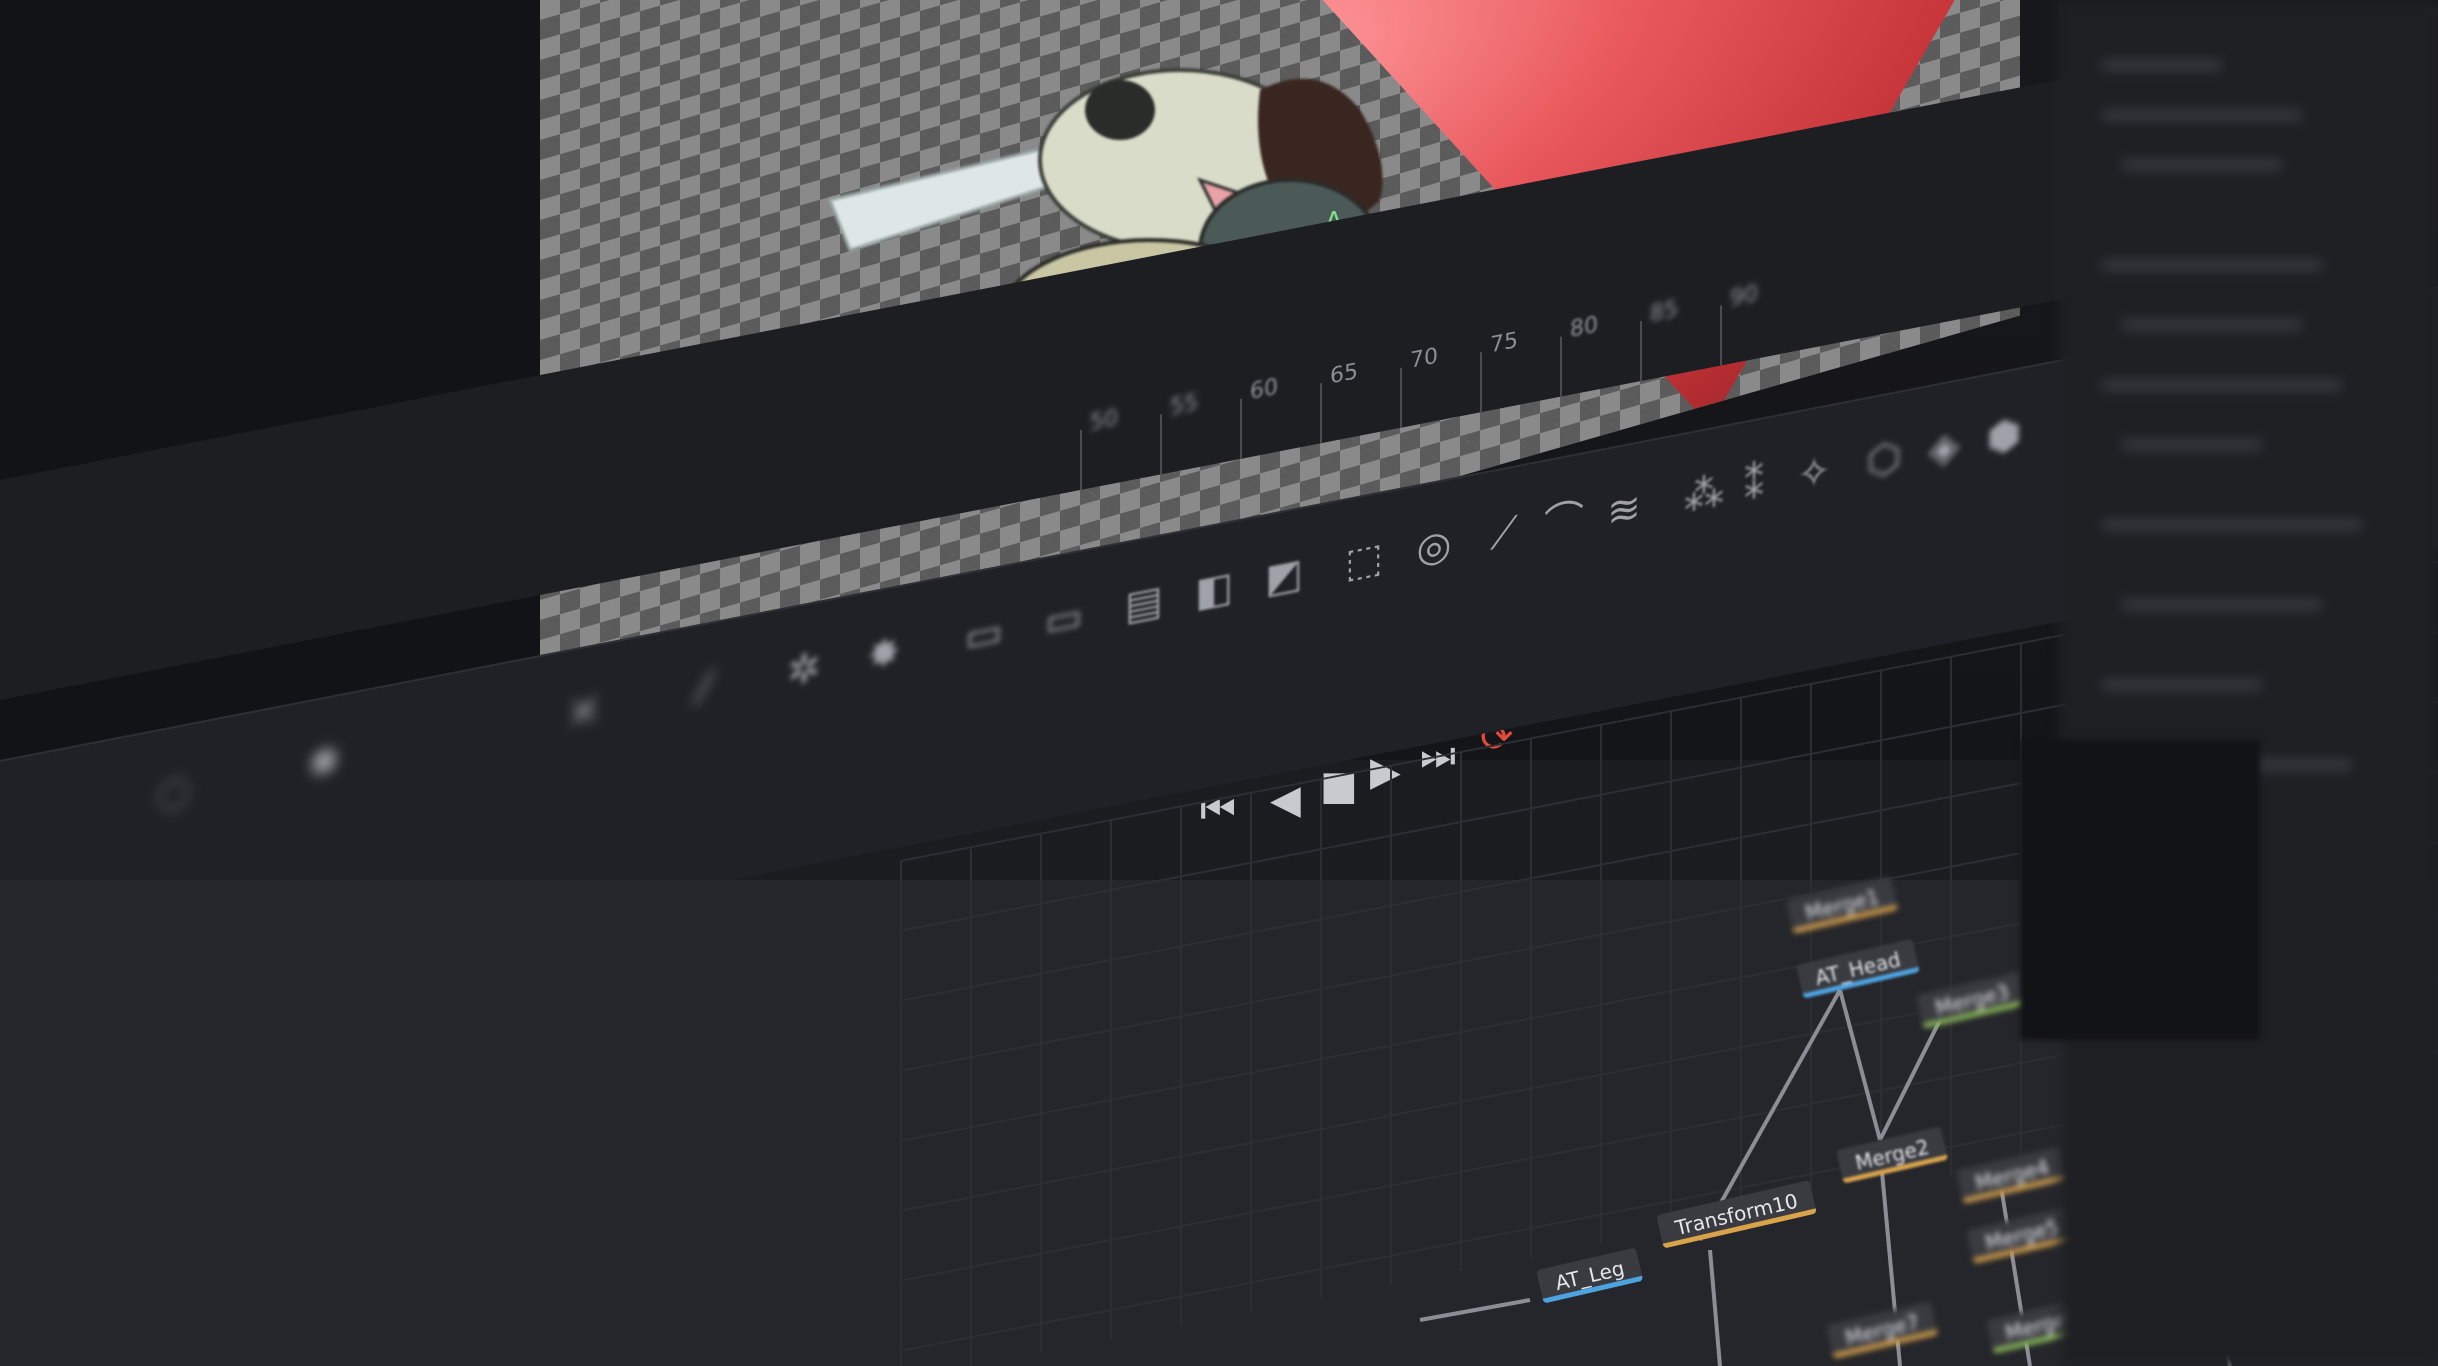 The width and height of the screenshot is (2438, 1366). Describe the element at coordinates (1564, 521) in the screenshot. I see `bspline-mask-icon: ⌒` at that location.